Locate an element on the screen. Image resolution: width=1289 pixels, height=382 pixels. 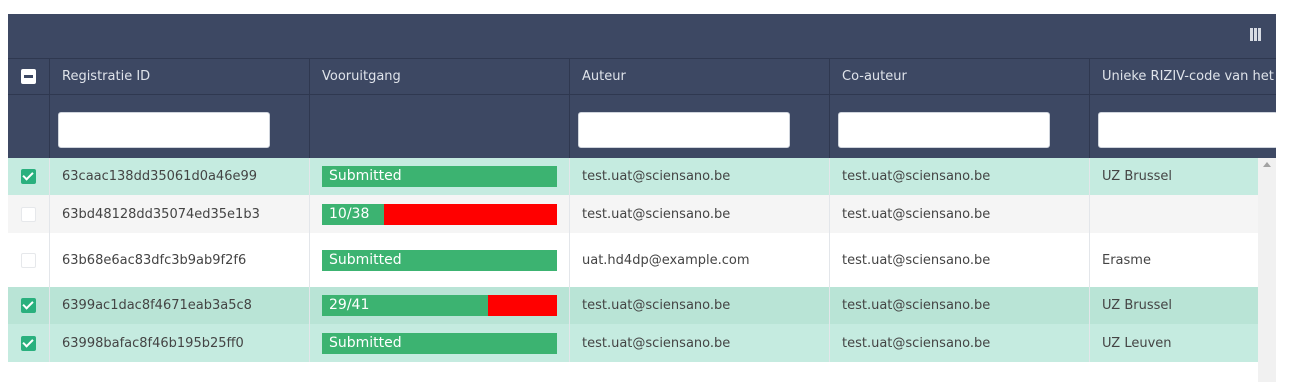
cell-riziv-code is located at coordinates (1173, 214).